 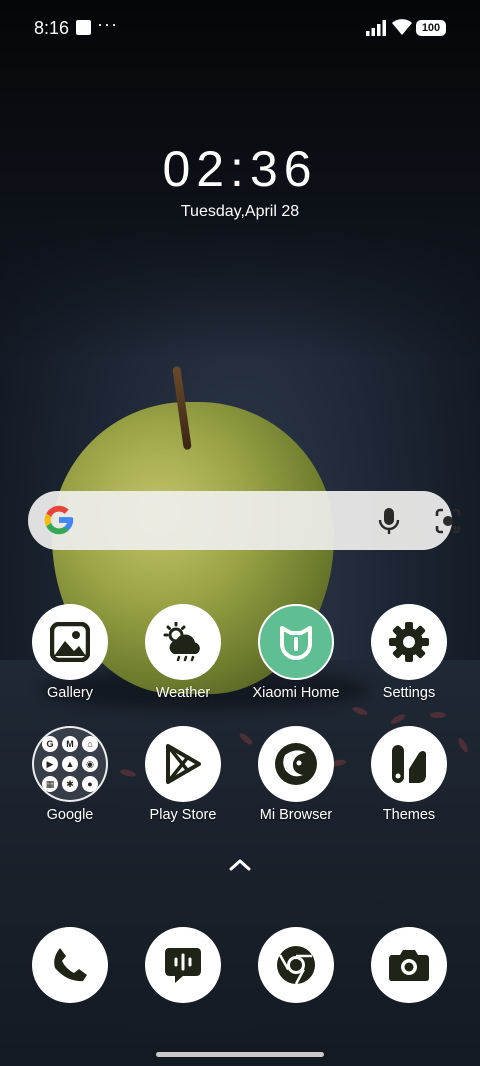 I want to click on app-label: Gallery, so click(x=70, y=693).